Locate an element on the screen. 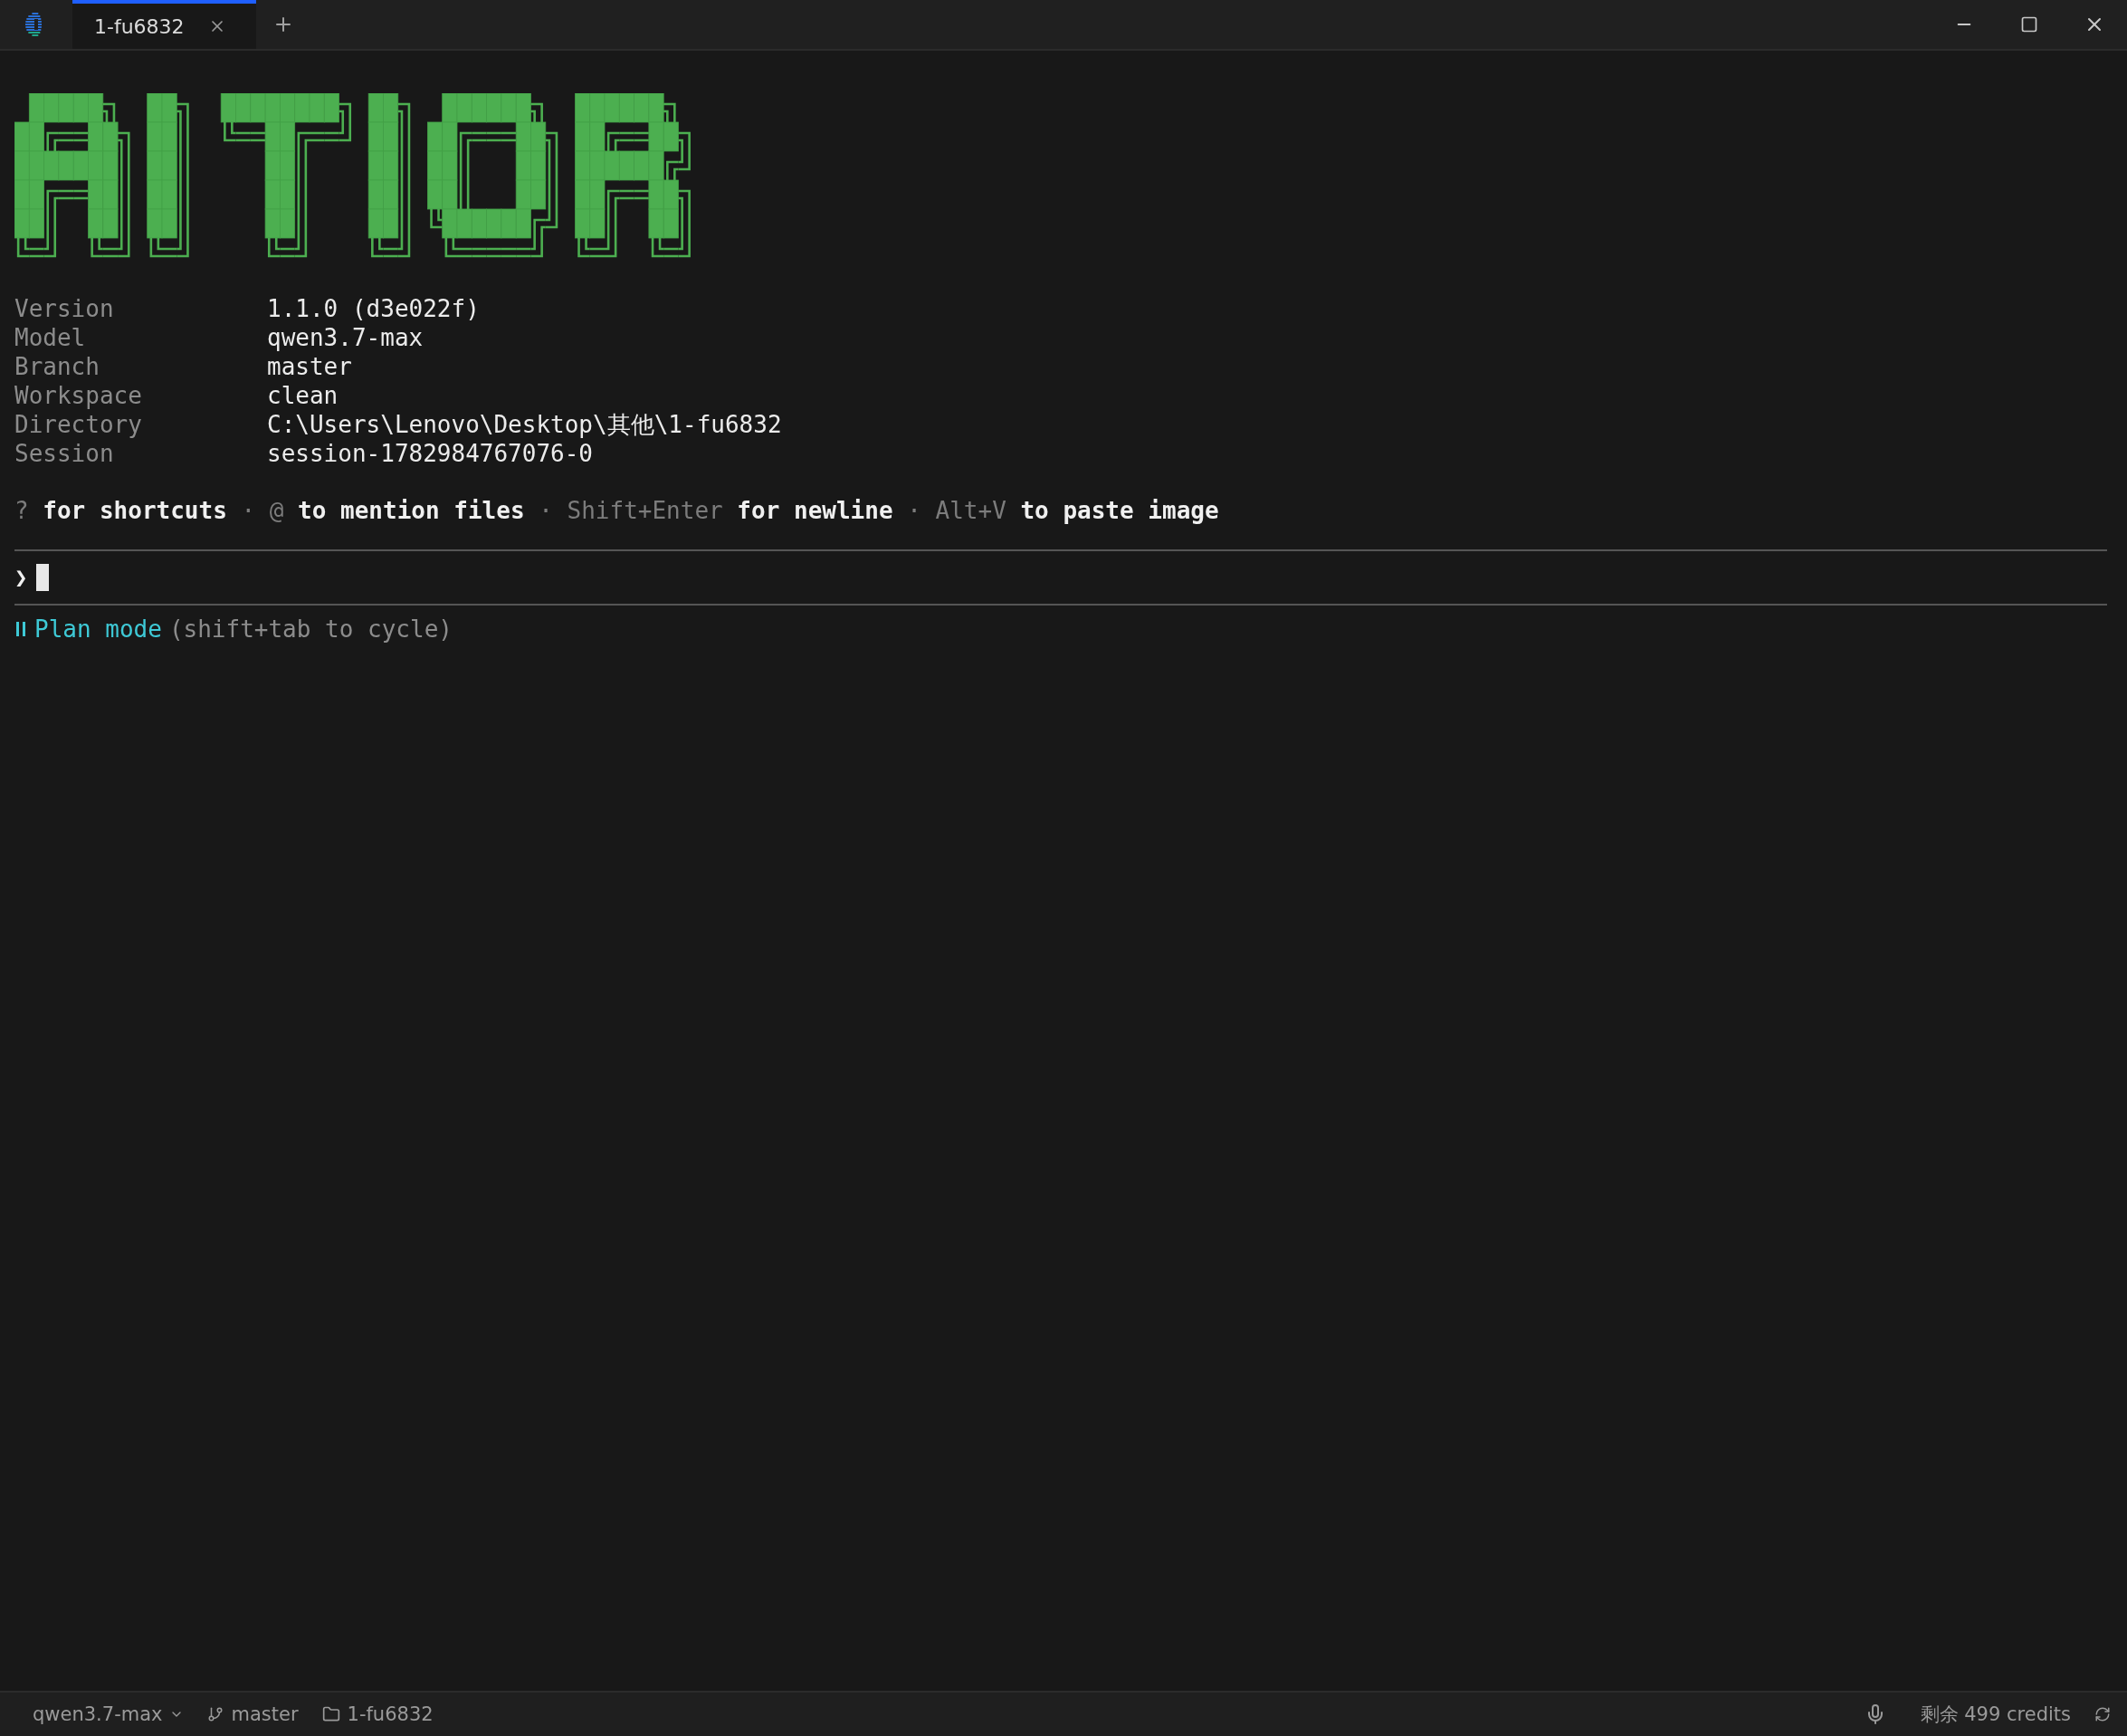 The width and height of the screenshot is (2127, 1736). info-label: Model is located at coordinates (50, 337).